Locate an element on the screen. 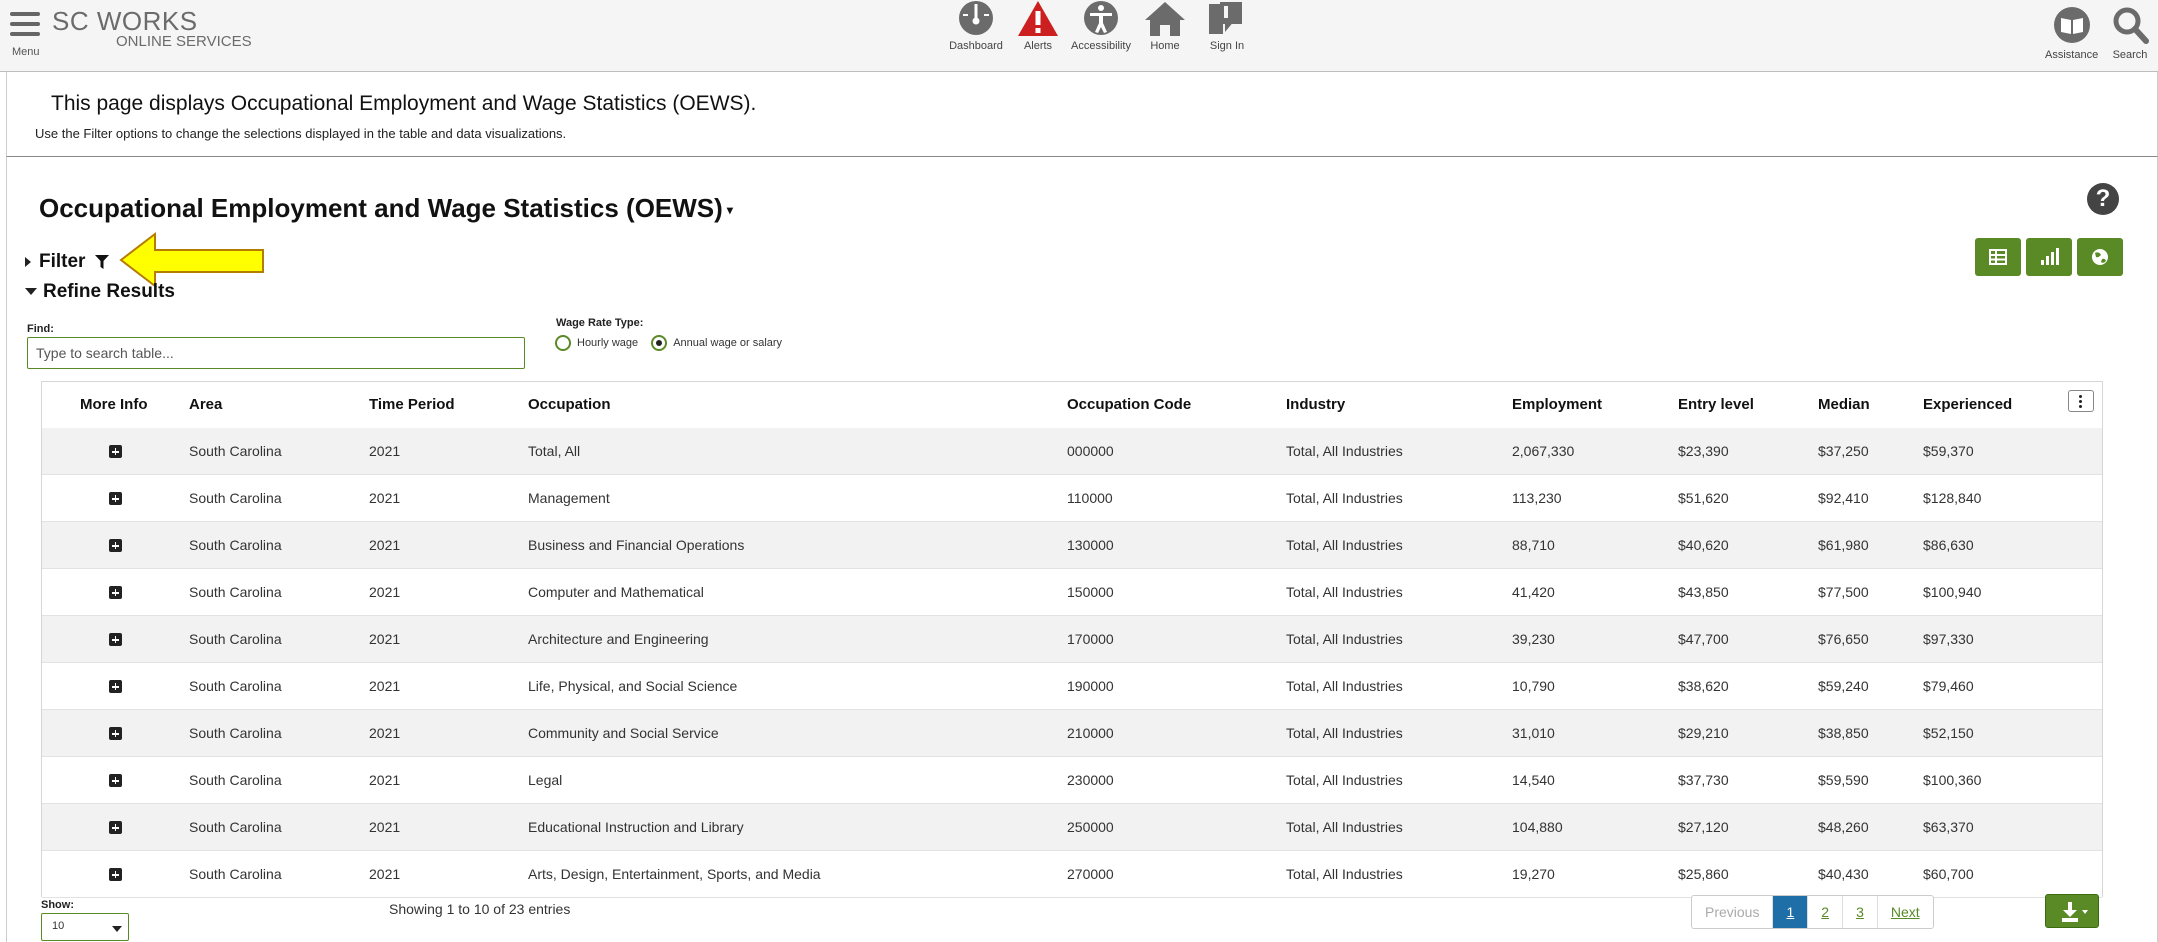 The width and height of the screenshot is (2158, 942). pagination-previous: Previous is located at coordinates (1732, 912).